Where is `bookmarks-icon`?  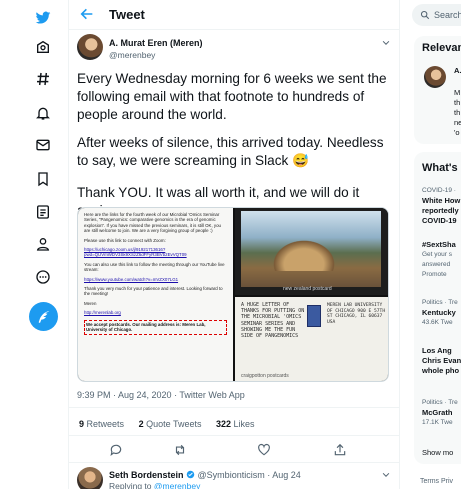 bookmarks-icon is located at coordinates (43, 179).